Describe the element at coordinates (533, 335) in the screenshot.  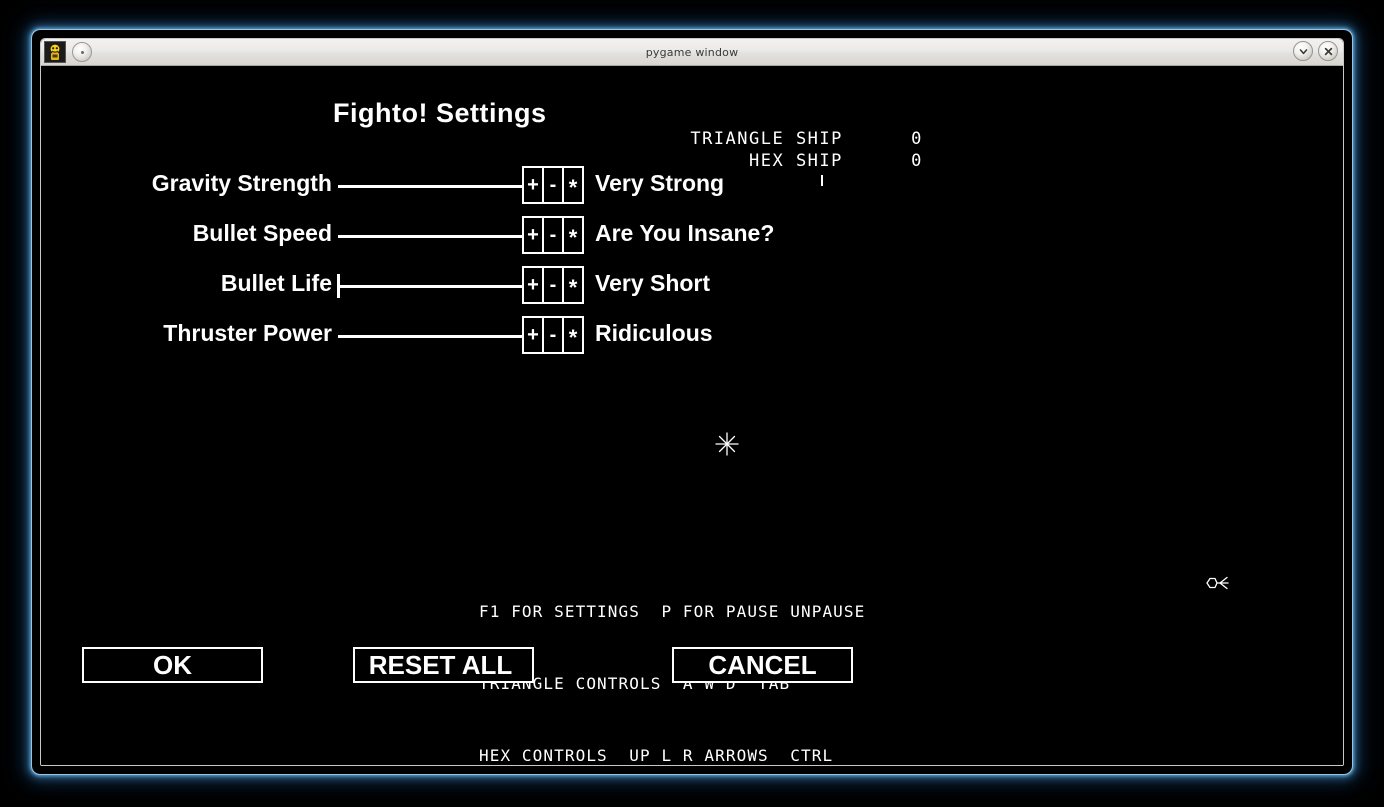
I see `increase-button-thruster-power: +` at that location.